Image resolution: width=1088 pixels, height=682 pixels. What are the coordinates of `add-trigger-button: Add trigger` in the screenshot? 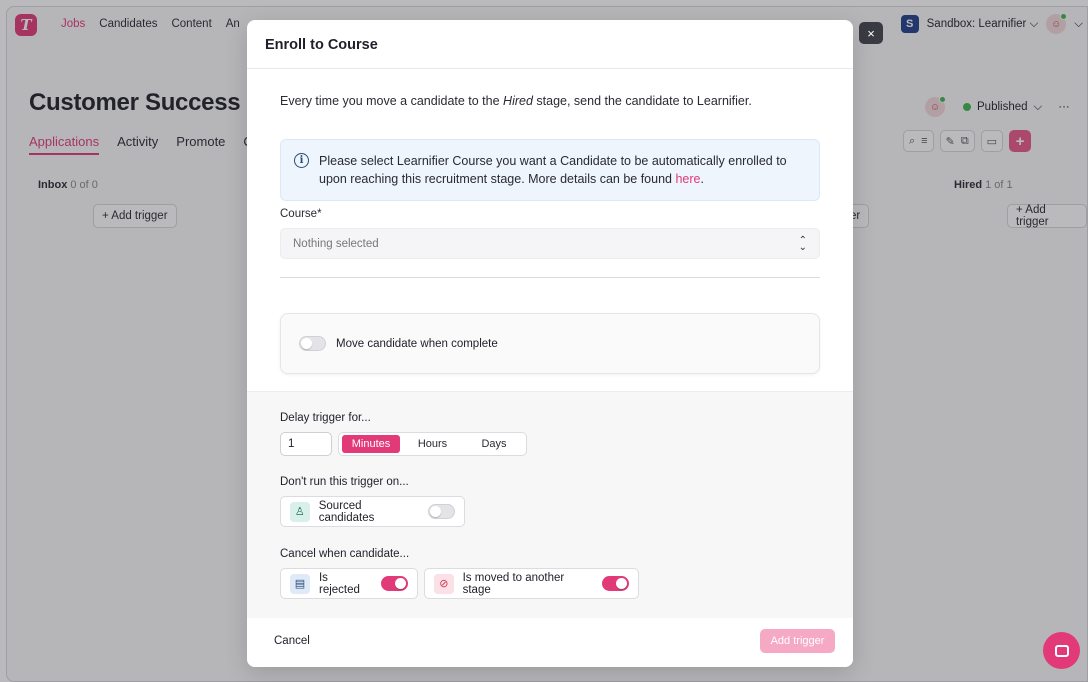 It's located at (797, 641).